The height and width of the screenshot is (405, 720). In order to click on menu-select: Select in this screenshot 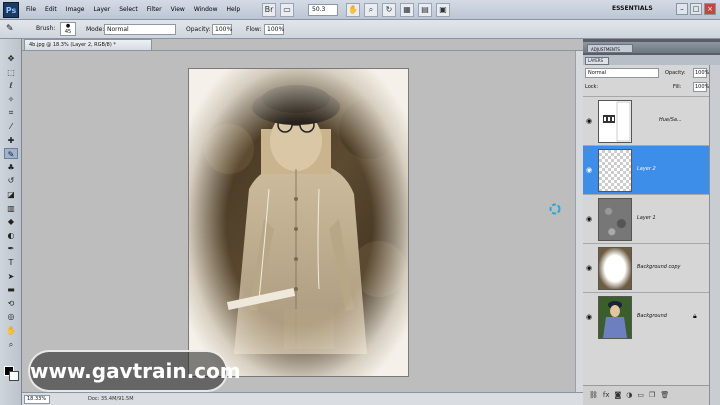, I will do `click(128, 9)`.